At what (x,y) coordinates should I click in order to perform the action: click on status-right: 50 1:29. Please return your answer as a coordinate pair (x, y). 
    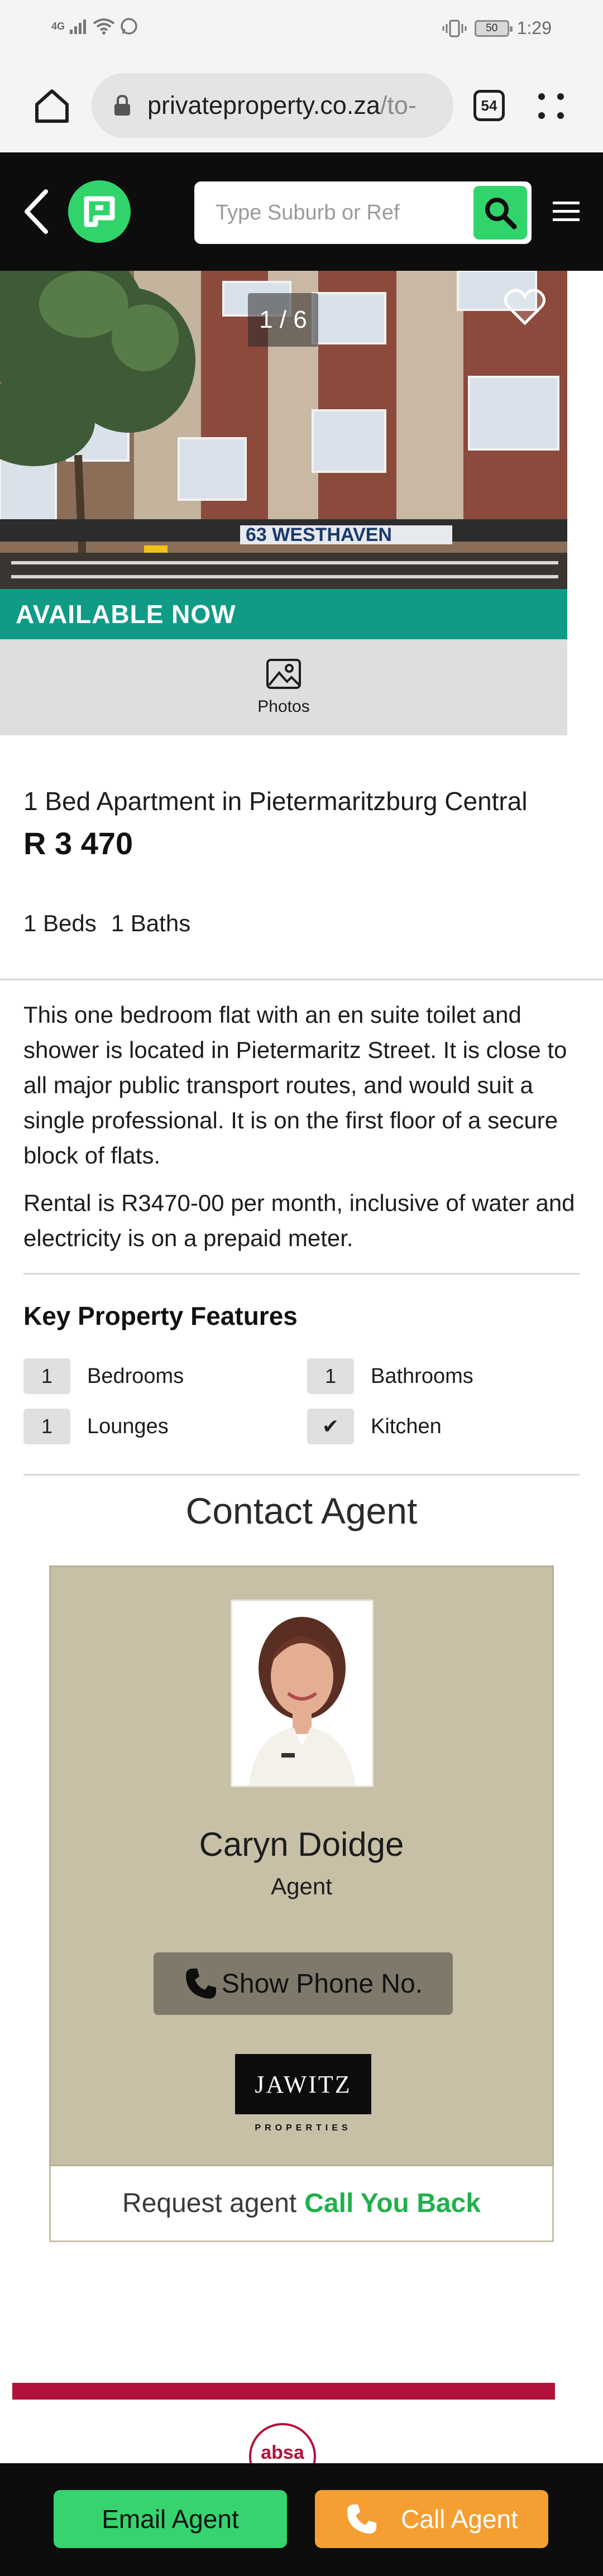
    Looking at the image, I should click on (497, 28).